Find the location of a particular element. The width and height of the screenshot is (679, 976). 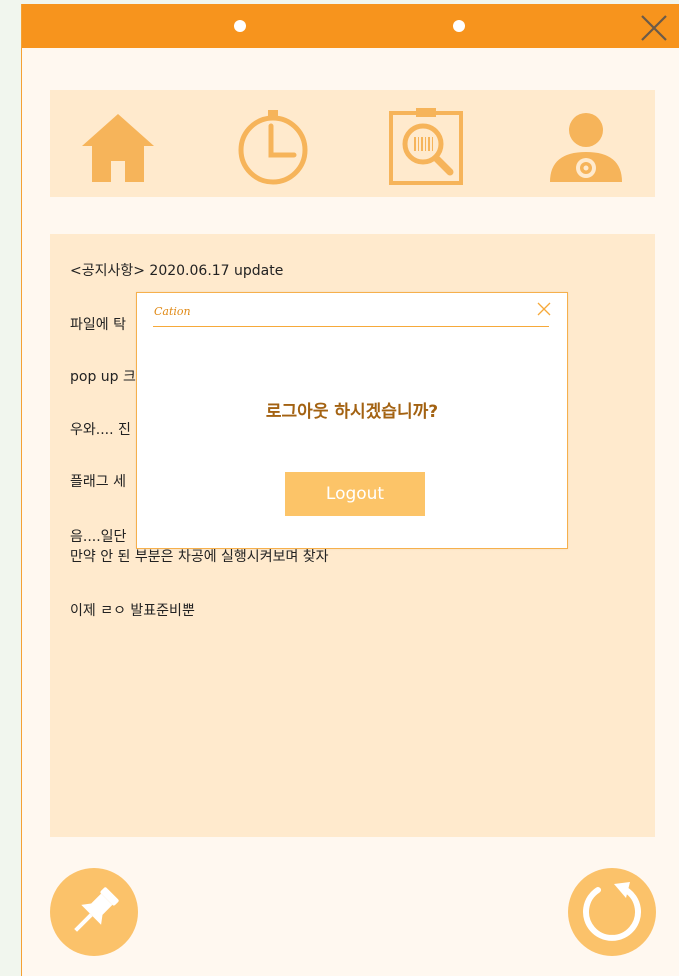

refresh-icon is located at coordinates (612, 911).